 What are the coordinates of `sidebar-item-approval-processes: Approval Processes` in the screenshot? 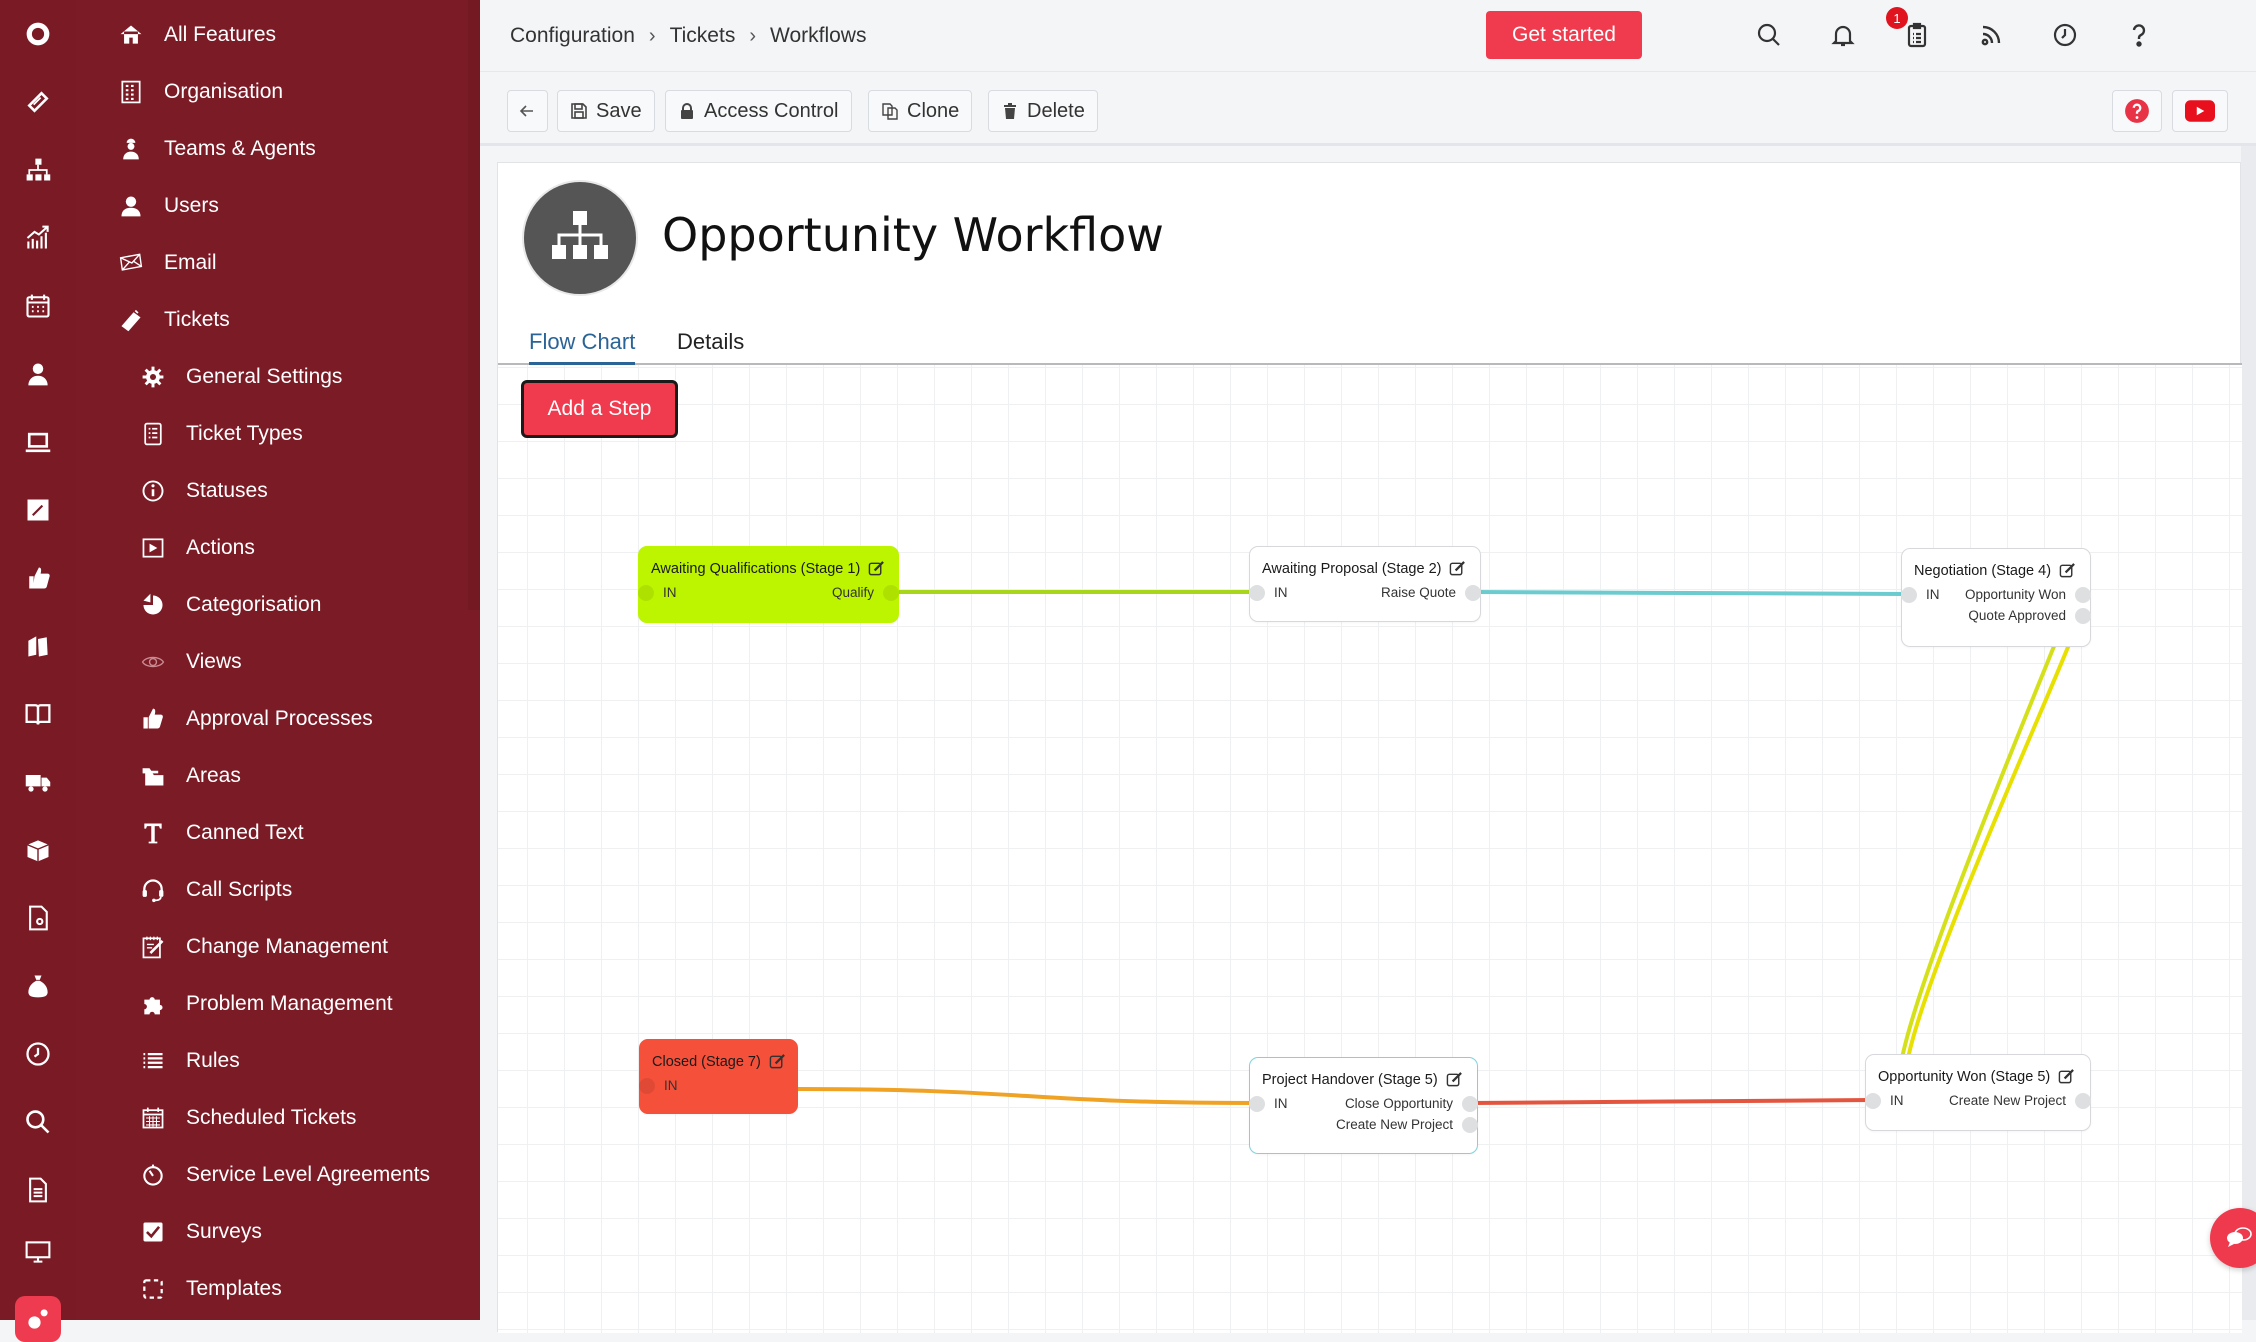 It's located at (255, 719).